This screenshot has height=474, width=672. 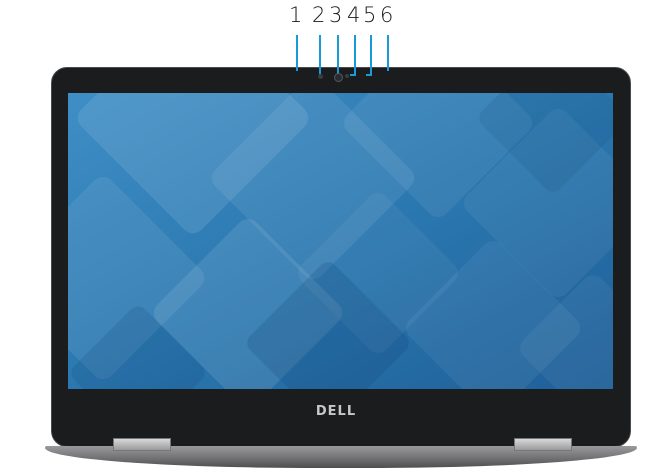 I want to click on callout-number-5: 5, so click(x=370, y=15).